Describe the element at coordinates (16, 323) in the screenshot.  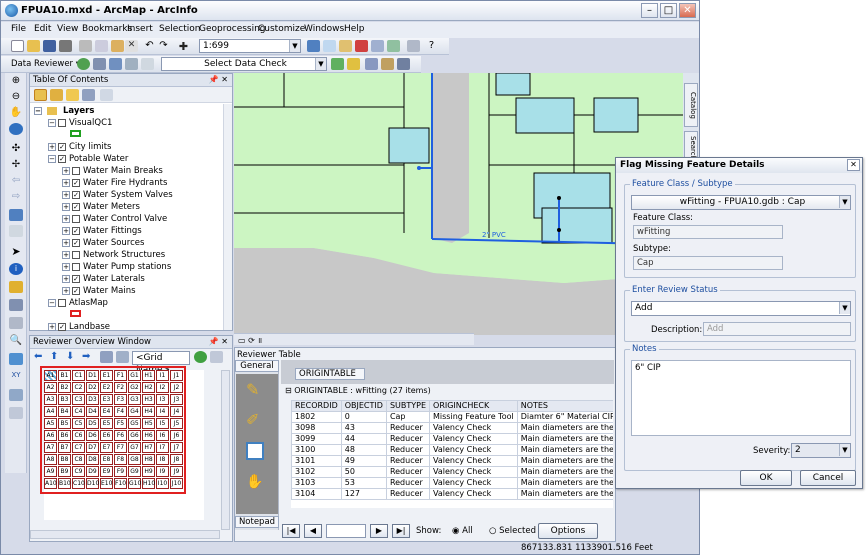
I see `measure-icon` at that location.